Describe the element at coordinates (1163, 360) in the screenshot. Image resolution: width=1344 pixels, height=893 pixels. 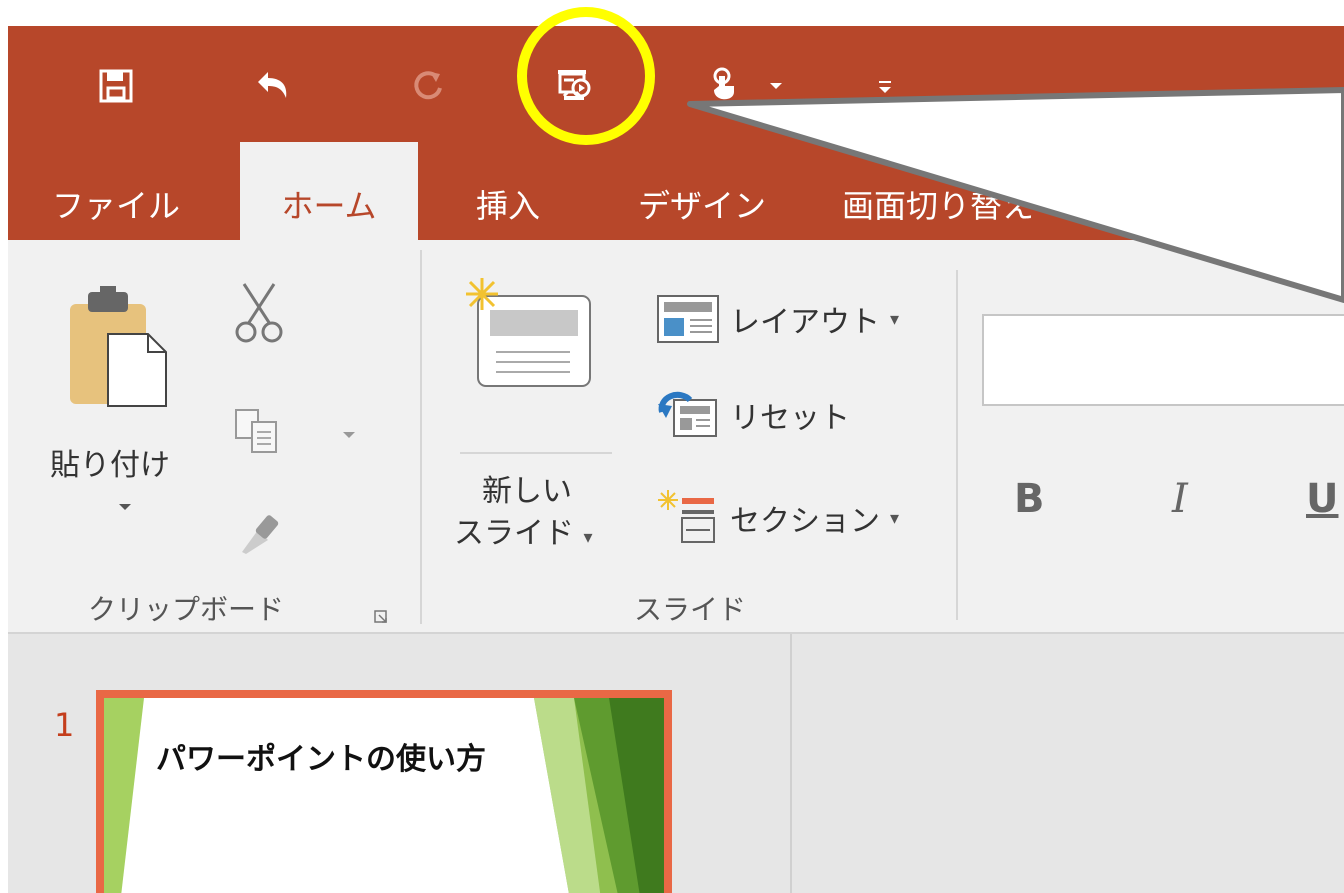
I see `font-name-input` at that location.